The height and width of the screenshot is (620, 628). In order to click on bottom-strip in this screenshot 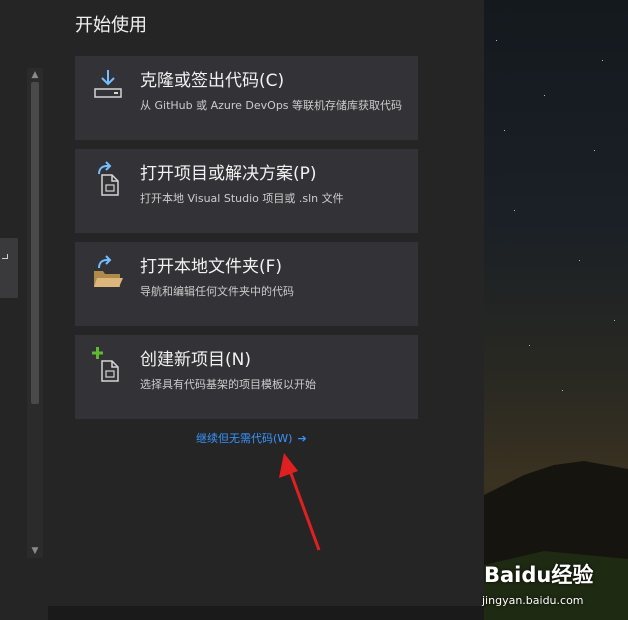, I will do `click(266, 613)`.